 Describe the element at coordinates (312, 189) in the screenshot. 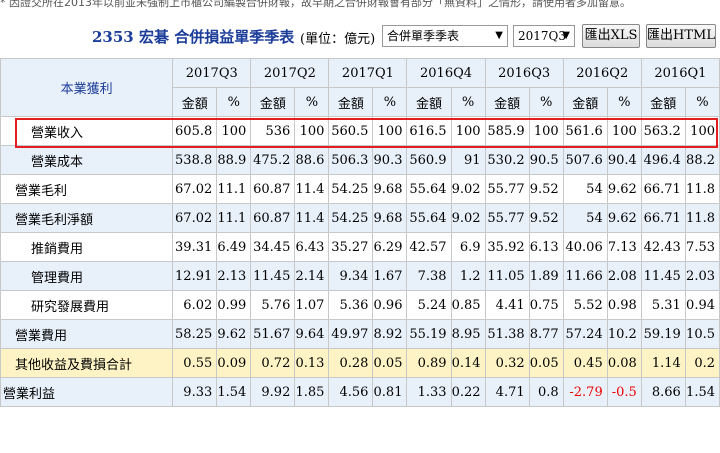

I see `percent-cell: 11.4` at that location.